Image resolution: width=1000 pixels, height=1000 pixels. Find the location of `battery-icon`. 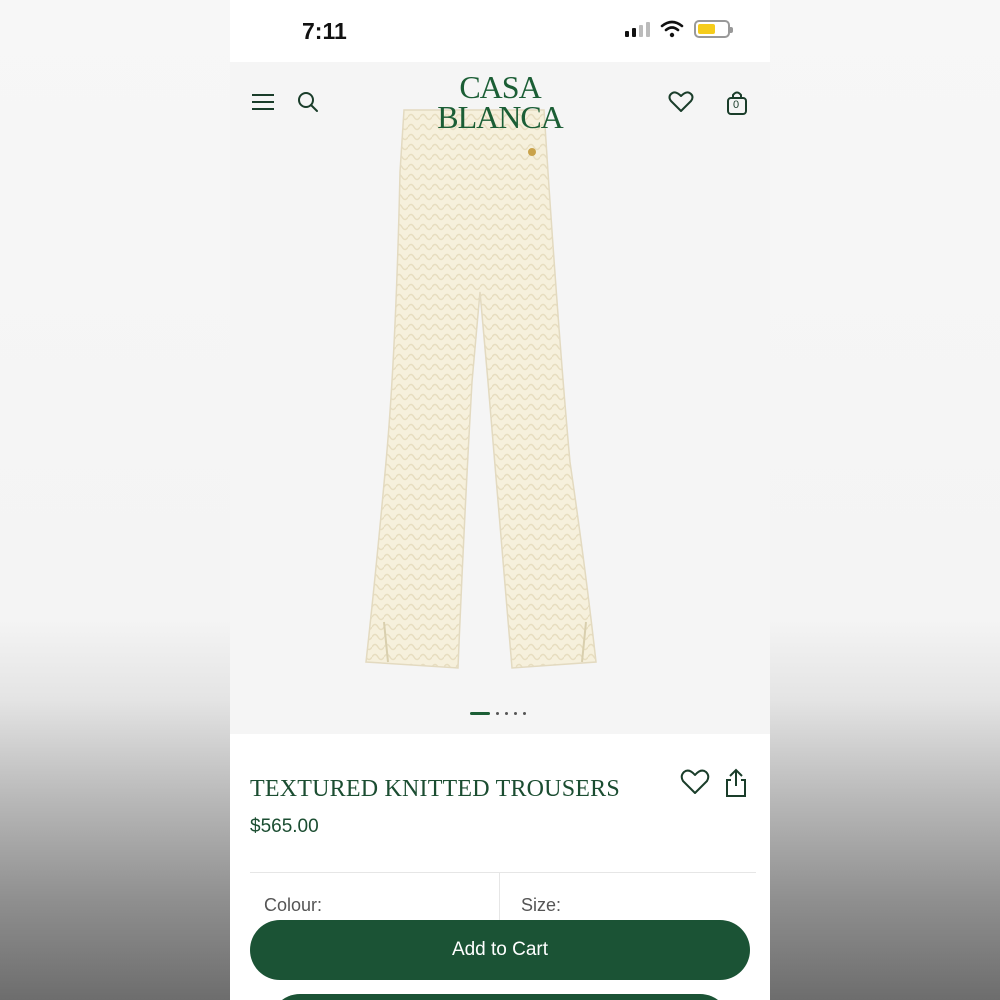

battery-icon is located at coordinates (713, 29).